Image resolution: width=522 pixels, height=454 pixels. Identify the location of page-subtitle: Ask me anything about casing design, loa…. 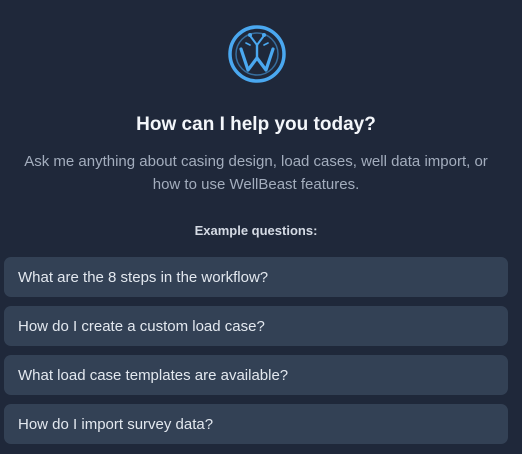
(256, 173).